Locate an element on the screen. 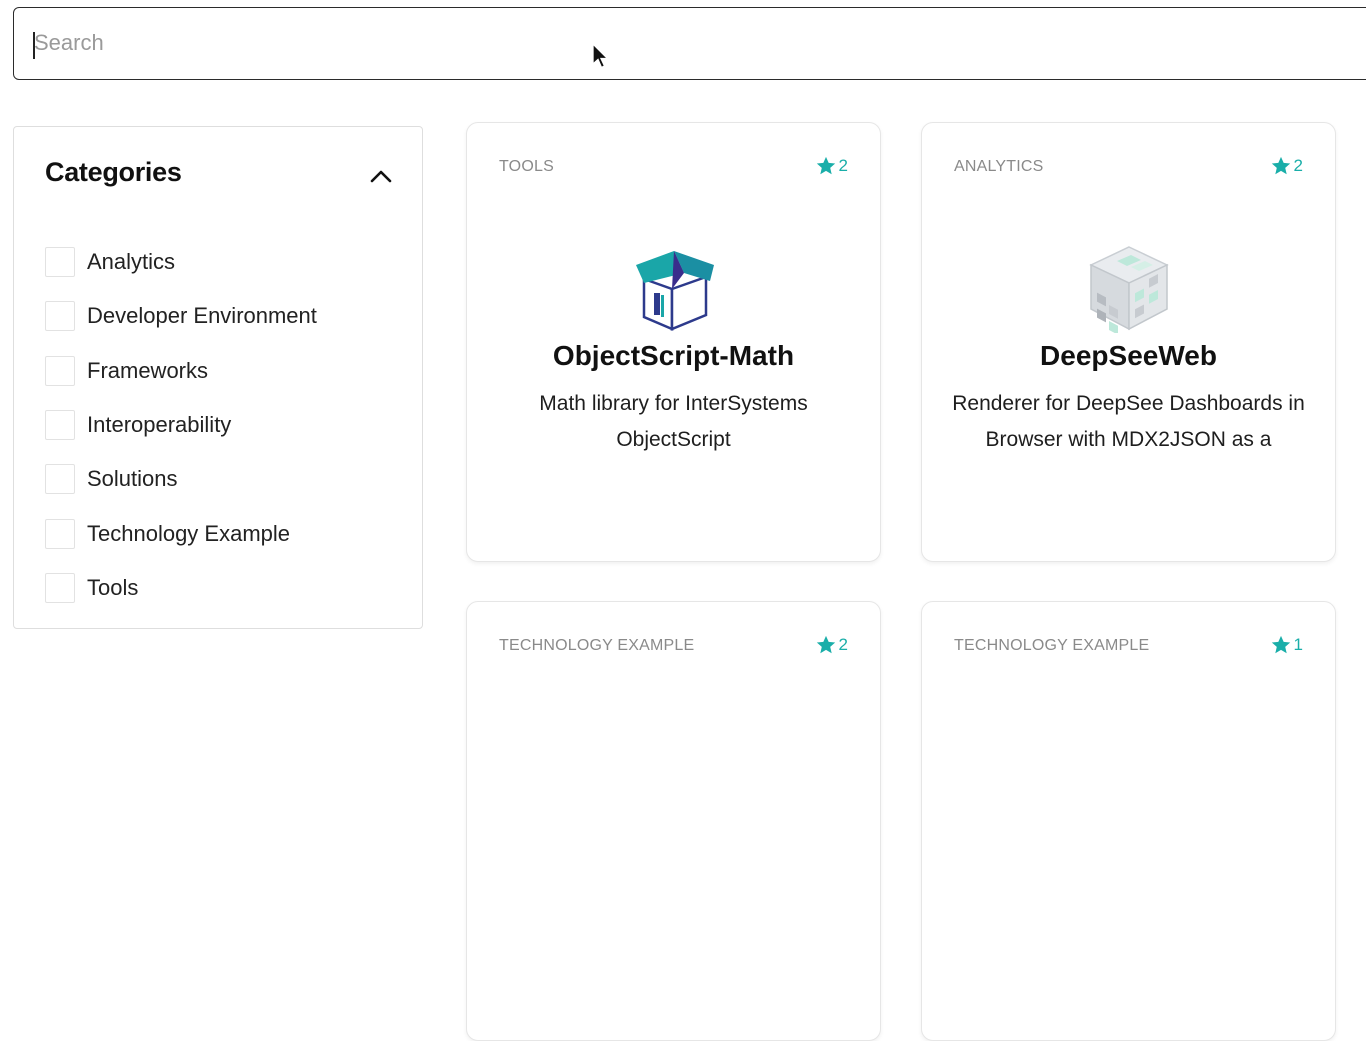 The height and width of the screenshot is (1041, 1366). card-category: TOOLS is located at coordinates (526, 166).